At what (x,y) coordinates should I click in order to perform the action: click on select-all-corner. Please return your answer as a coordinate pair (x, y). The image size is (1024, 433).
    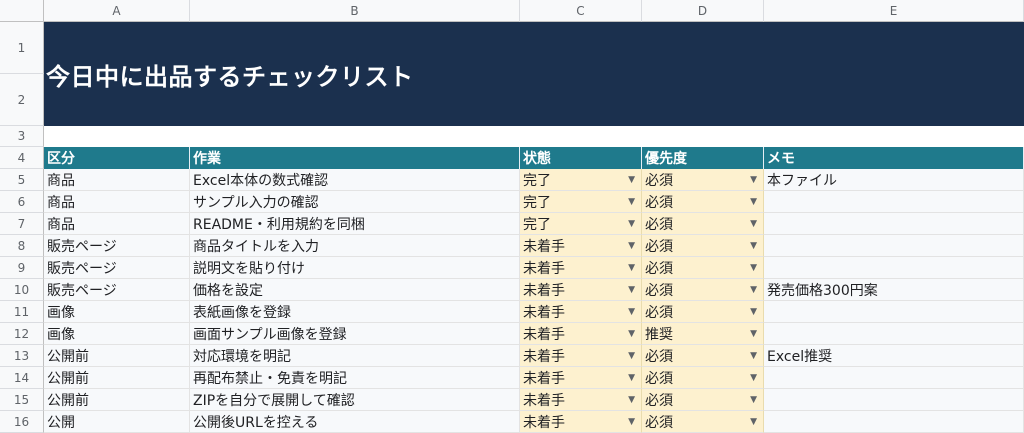
    Looking at the image, I should click on (22, 11).